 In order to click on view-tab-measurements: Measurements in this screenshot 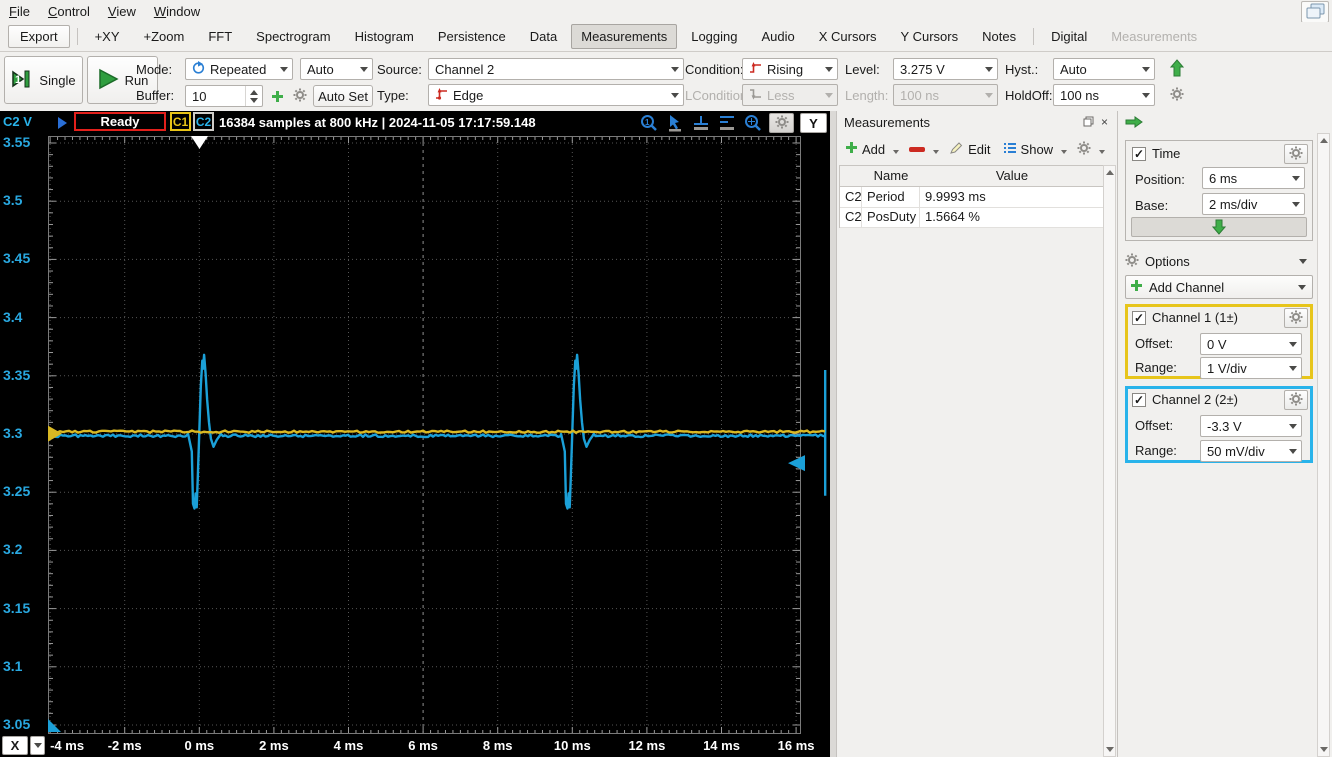, I will do `click(624, 36)`.